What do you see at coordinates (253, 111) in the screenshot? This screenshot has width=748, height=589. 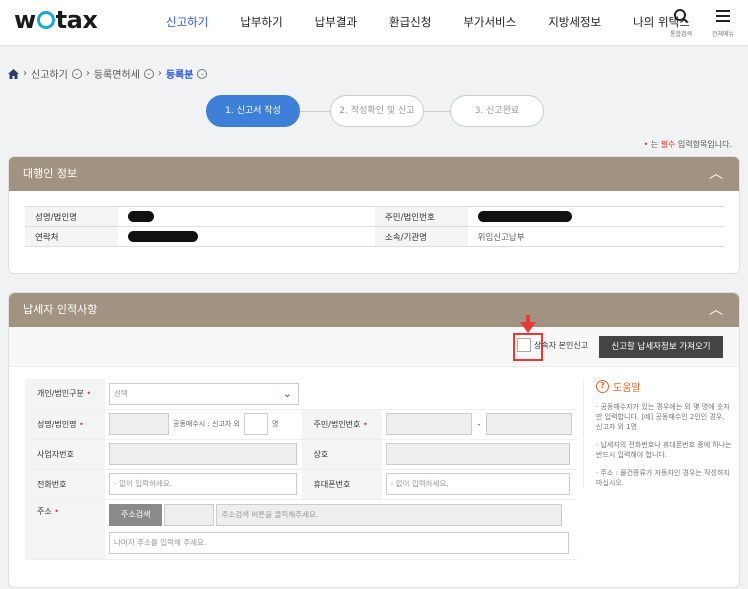 I see `step-write: 1. 신고서 작성` at bounding box center [253, 111].